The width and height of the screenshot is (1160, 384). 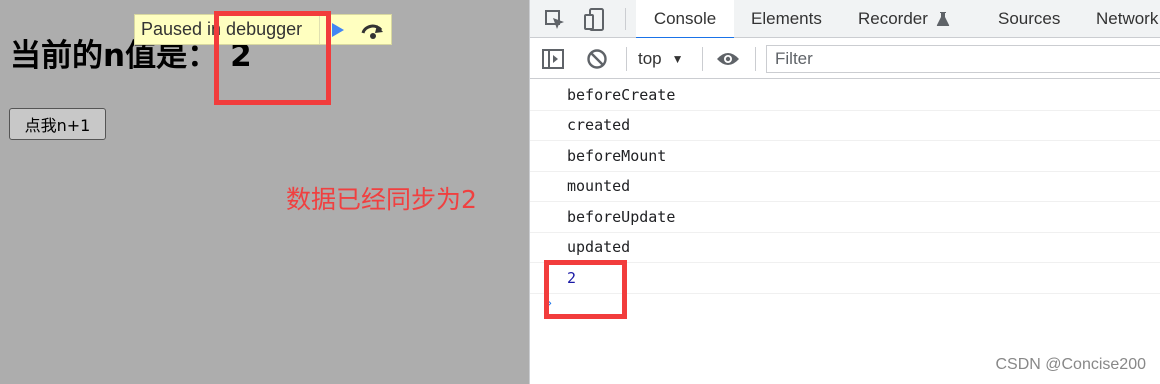 I want to click on tab-console: Console, so click(x=685, y=19).